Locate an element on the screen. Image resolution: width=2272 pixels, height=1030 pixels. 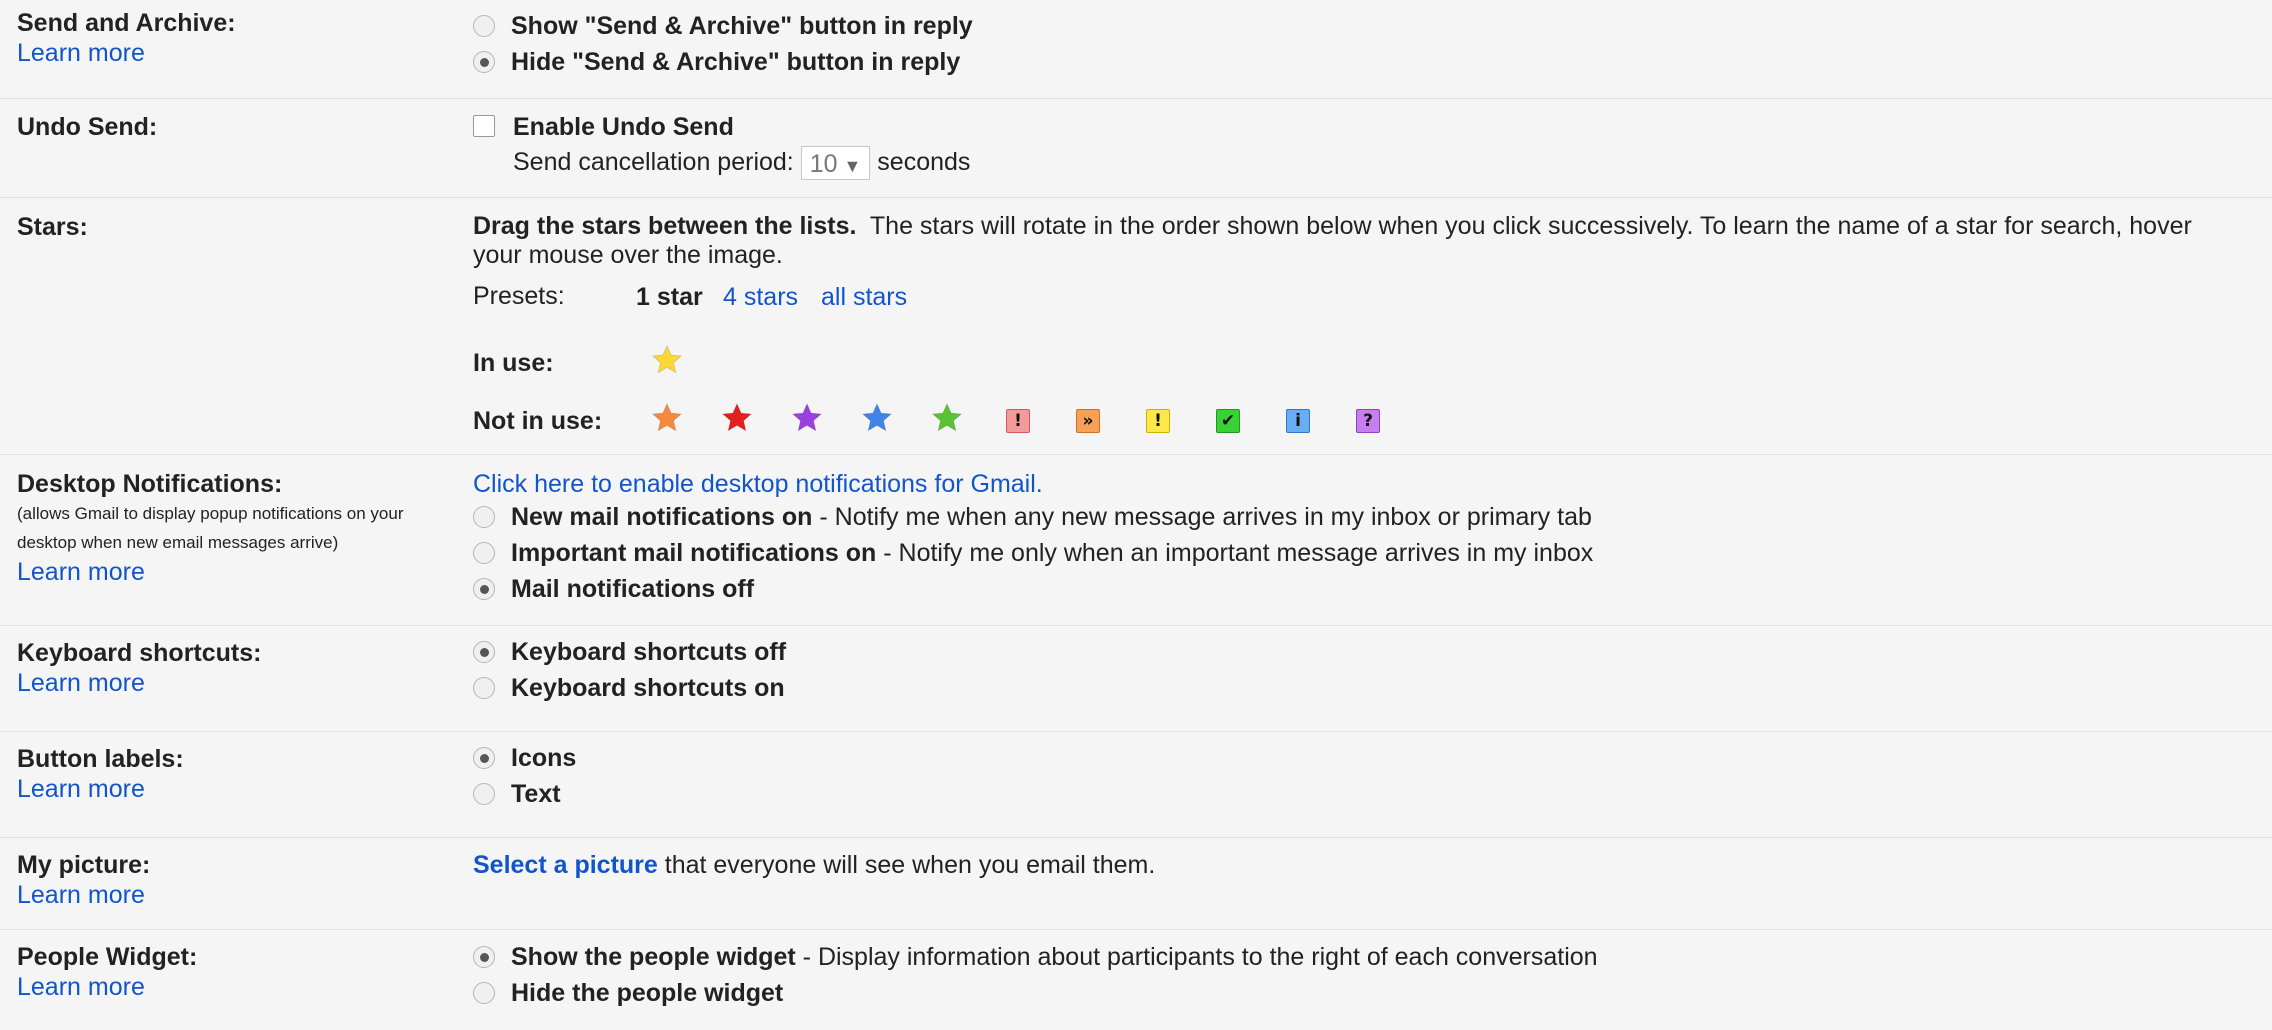
red-star-icon is located at coordinates (740, 421).